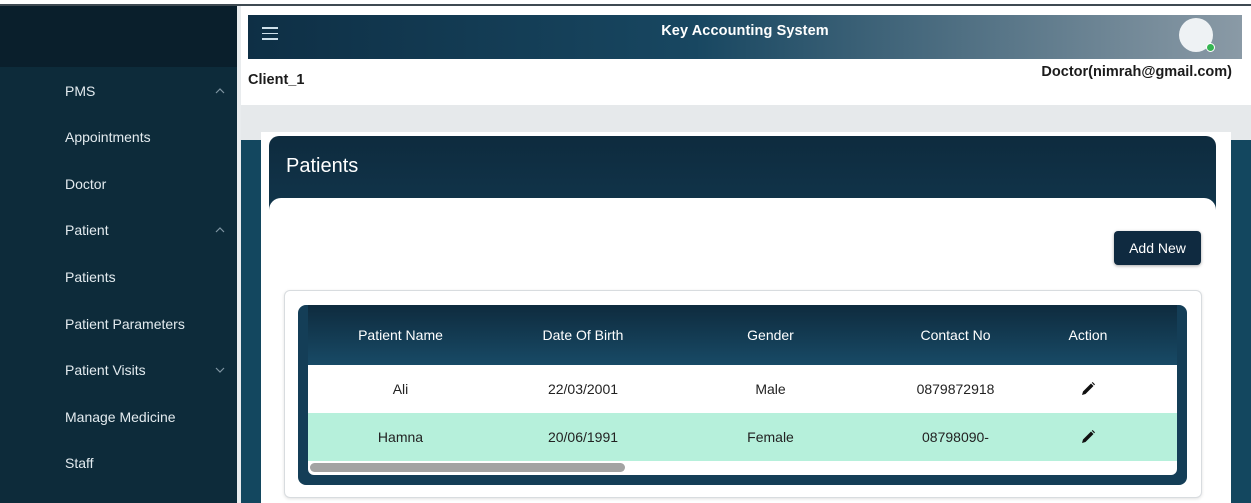  Describe the element at coordinates (322, 166) in the screenshot. I see `page-title: Patients` at that location.